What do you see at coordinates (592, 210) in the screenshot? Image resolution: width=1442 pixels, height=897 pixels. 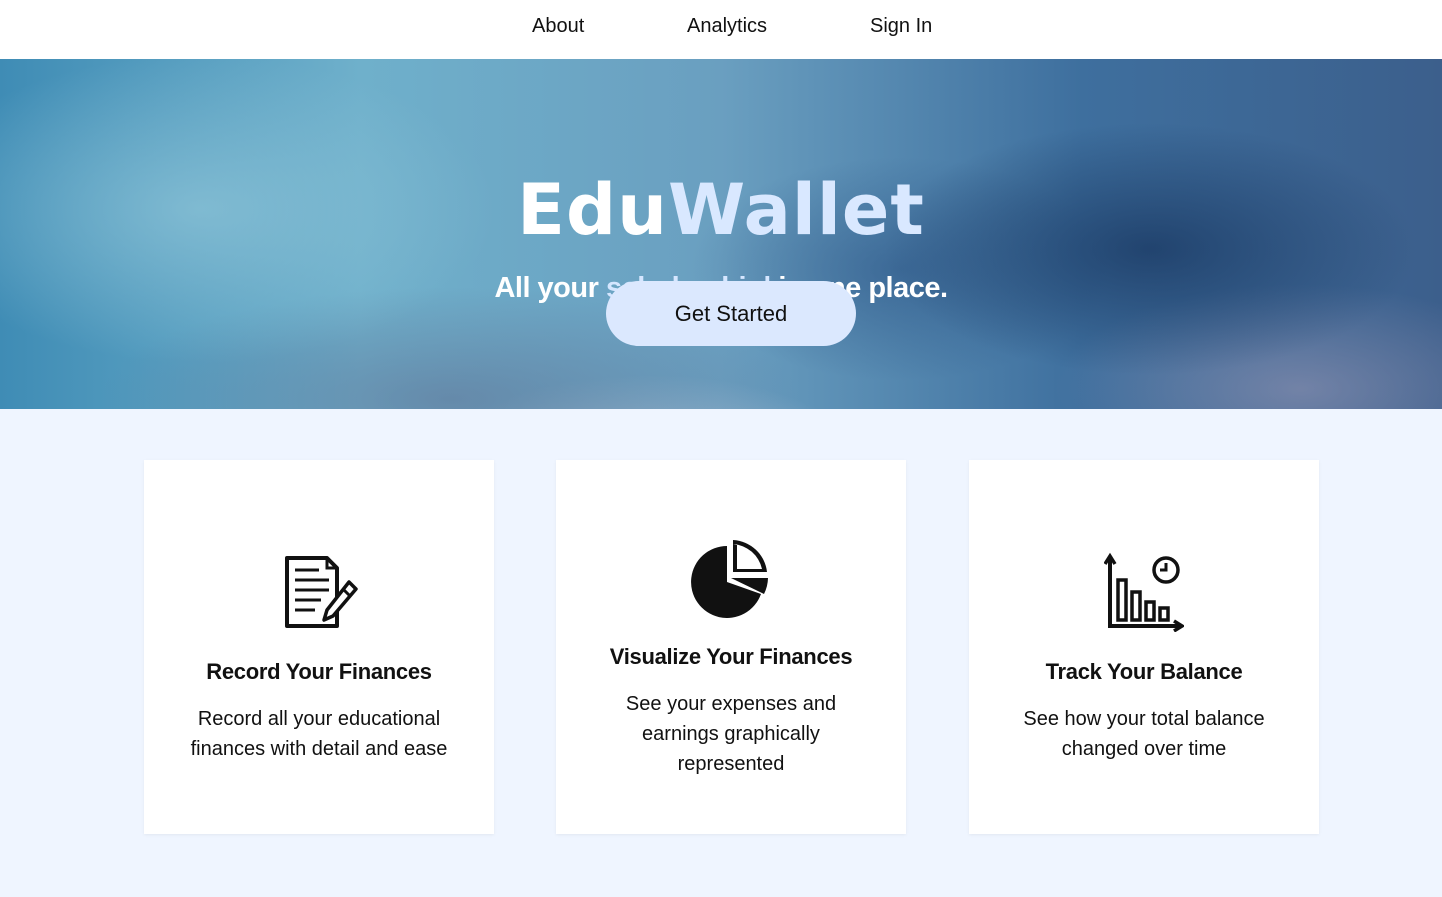 I see `app-title-part-edu: Edu` at bounding box center [592, 210].